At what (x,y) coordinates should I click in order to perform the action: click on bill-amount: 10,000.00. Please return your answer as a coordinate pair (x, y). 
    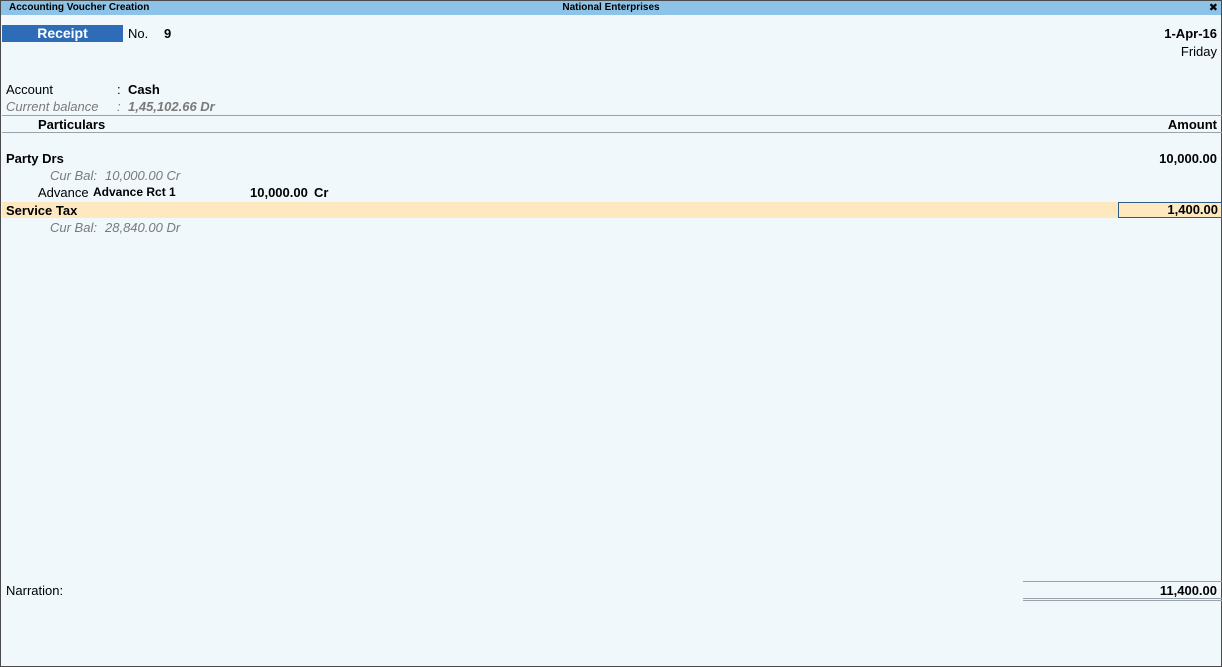
    Looking at the image, I should click on (279, 192).